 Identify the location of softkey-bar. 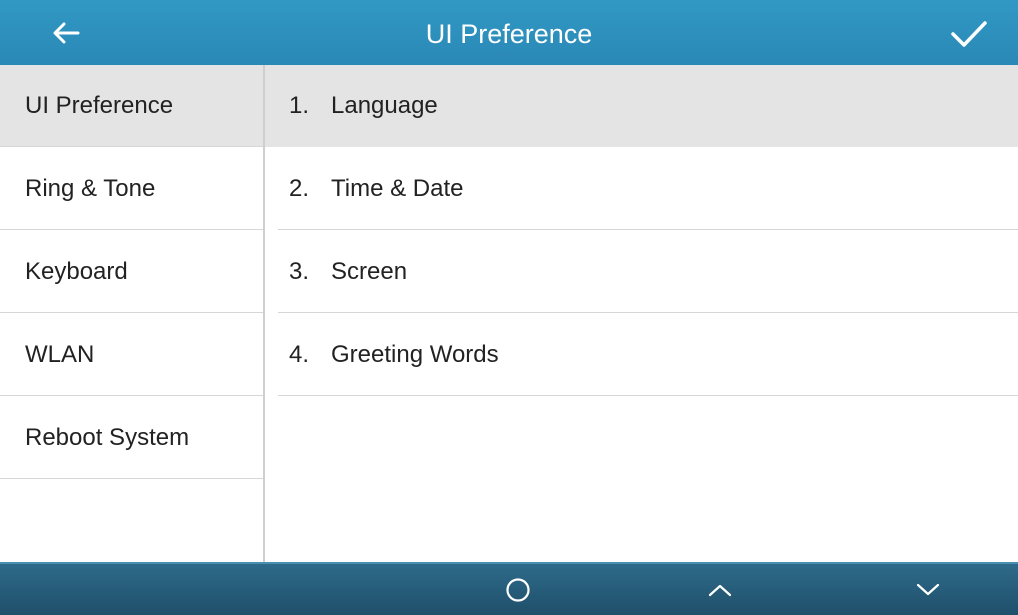
(509, 588).